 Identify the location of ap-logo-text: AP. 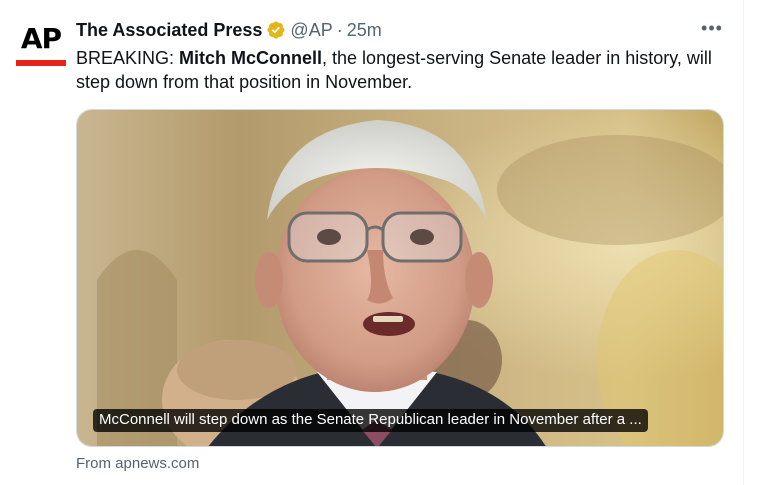
(41, 38).